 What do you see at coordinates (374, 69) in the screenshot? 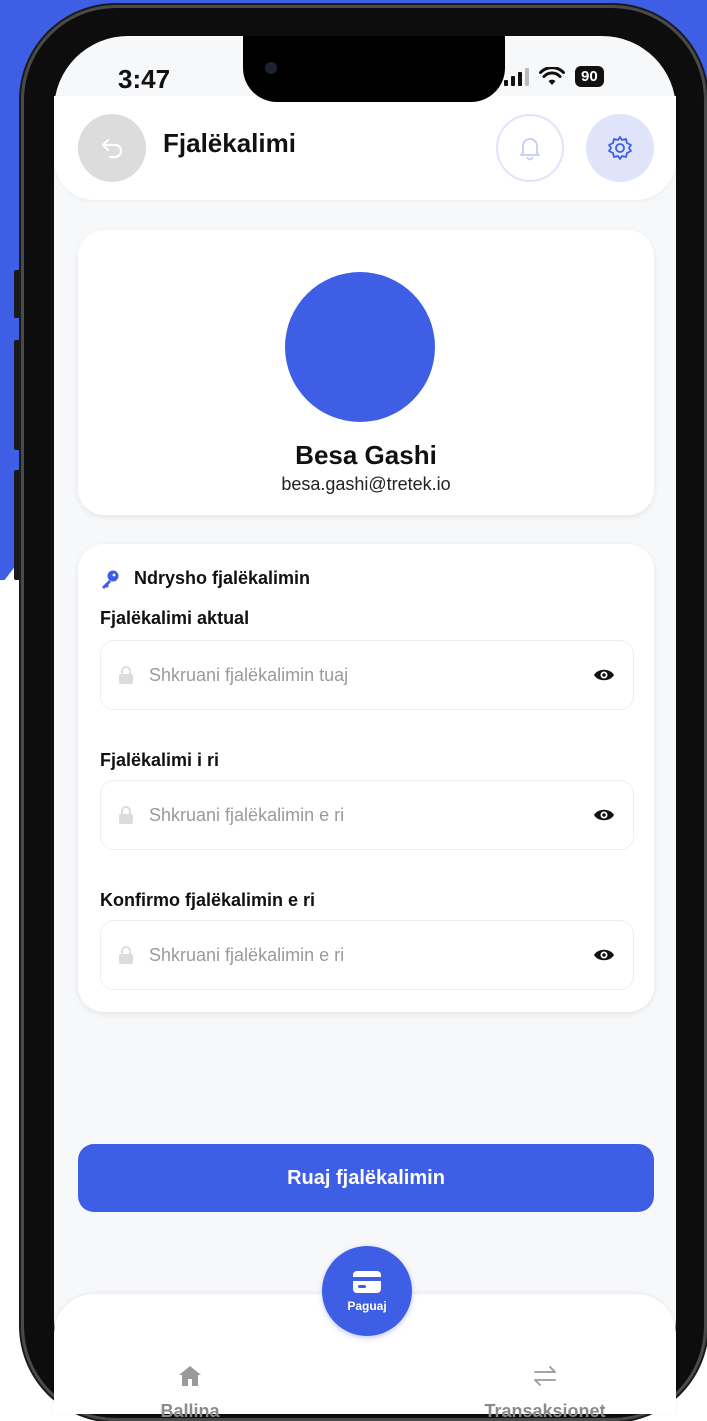
I see `notch` at bounding box center [374, 69].